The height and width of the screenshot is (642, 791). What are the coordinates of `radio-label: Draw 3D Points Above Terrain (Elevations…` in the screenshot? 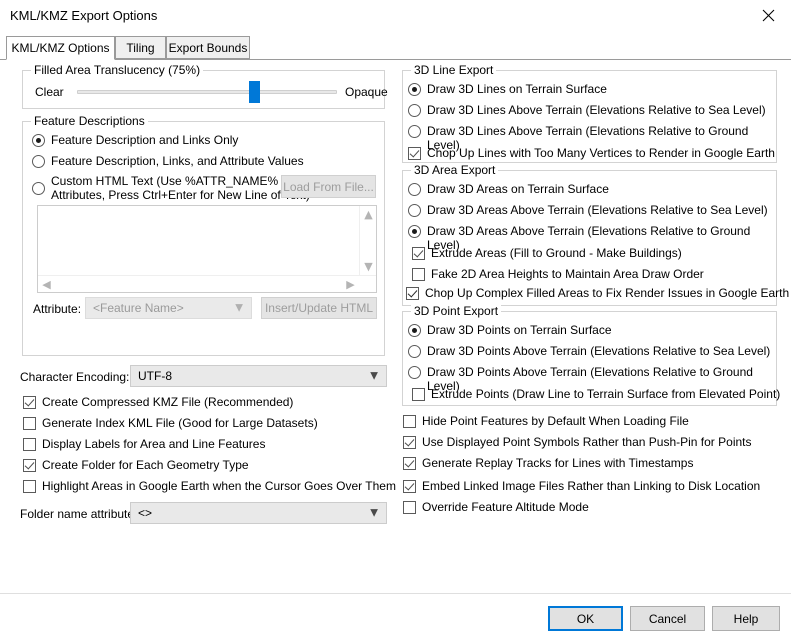 It's located at (599, 351).